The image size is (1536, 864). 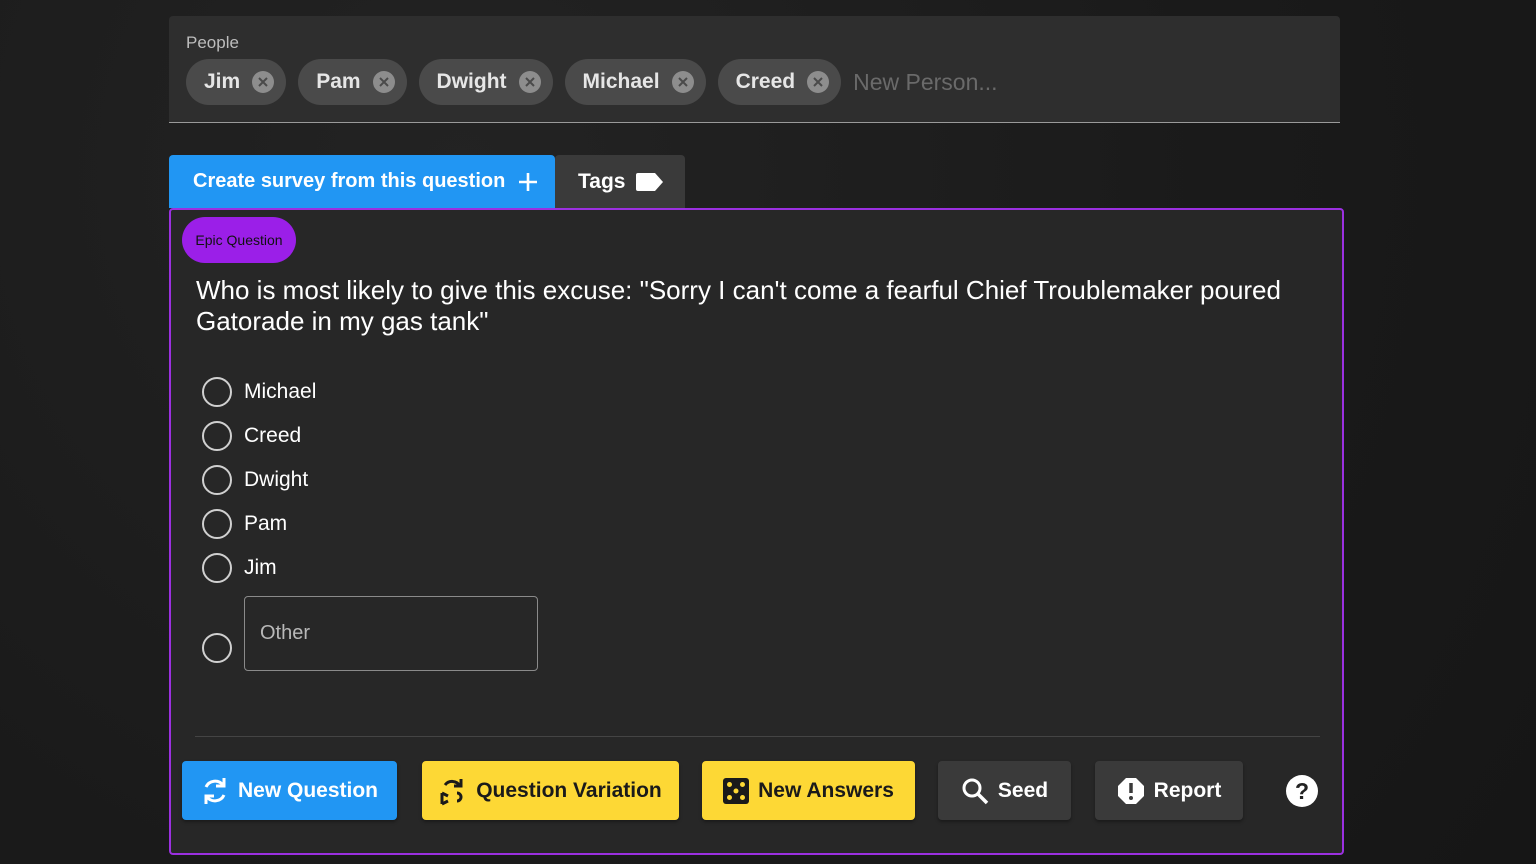 I want to click on tags-button: Tags, so click(x=620, y=181).